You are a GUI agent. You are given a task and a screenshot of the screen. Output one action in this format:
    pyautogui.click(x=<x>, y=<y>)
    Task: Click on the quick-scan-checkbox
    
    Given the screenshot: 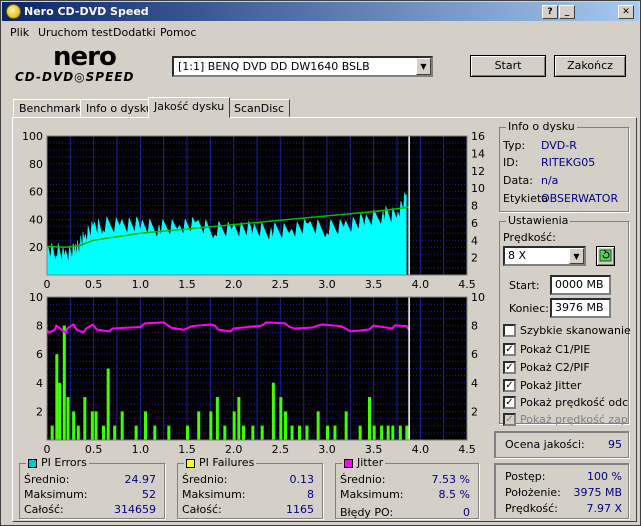 What is the action you would take?
    pyautogui.click(x=509, y=330)
    